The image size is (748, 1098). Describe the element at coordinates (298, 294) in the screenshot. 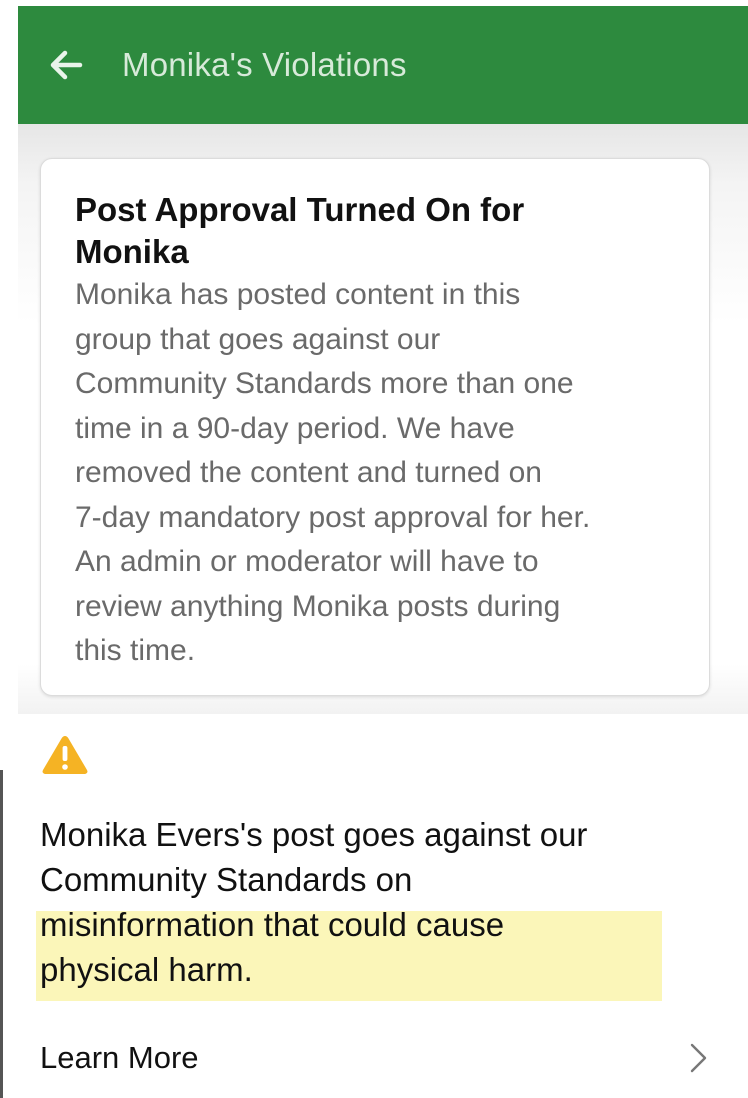

I see `notice-body-line: Monika has posted content in this` at that location.